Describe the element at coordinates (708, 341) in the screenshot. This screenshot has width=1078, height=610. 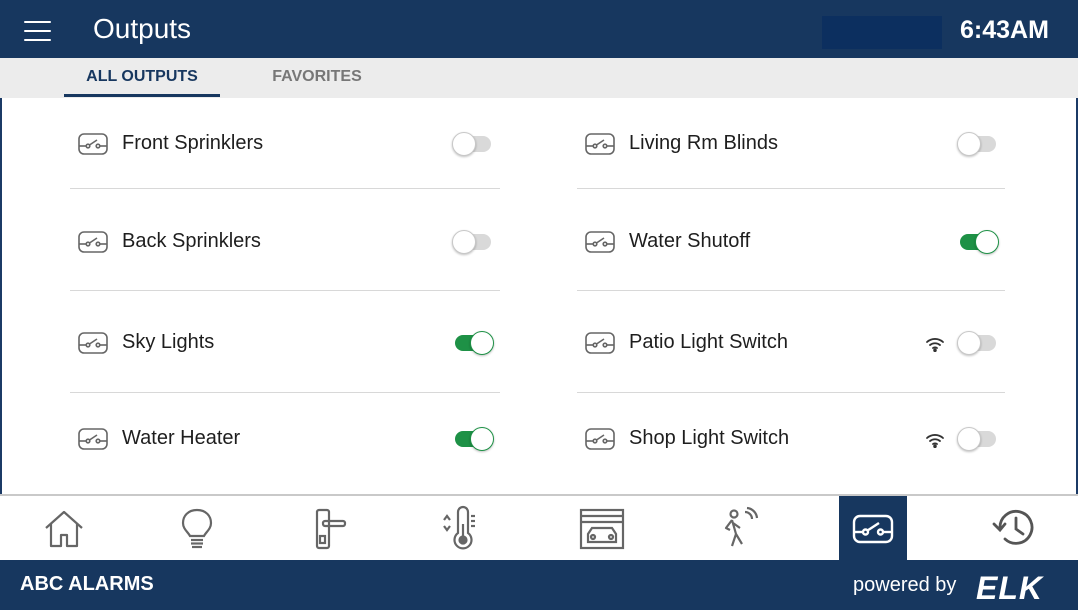
I see `output-name: Patio Light Switch` at that location.